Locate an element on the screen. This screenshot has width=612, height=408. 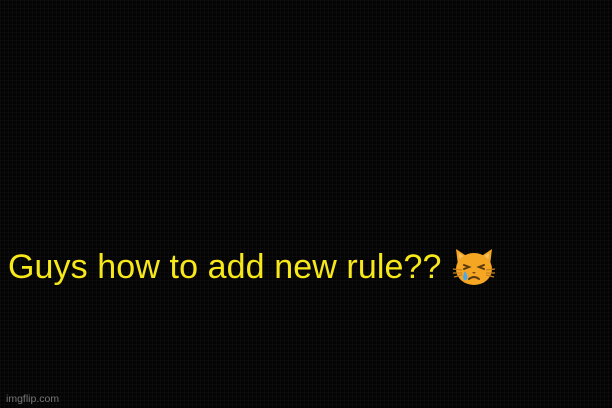
imgflip-watermark: imgflip.com is located at coordinates (33, 399).